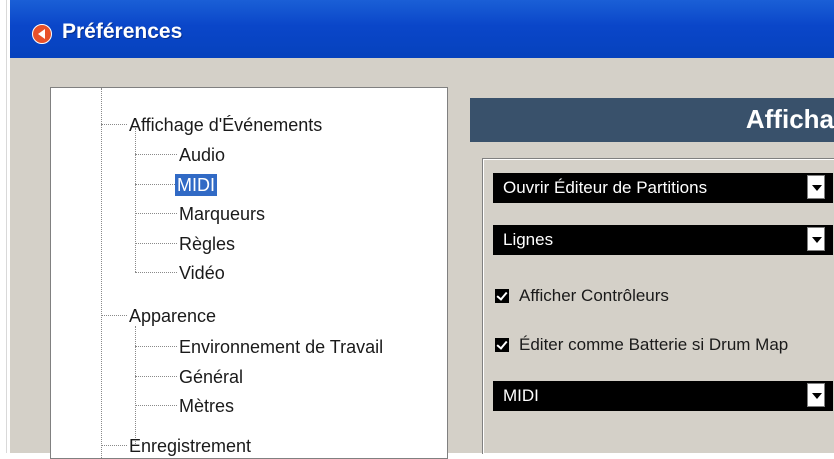 Image resolution: width=834 pixels, height=459 pixels. I want to click on tree-item-audio: Audio, so click(202, 155).